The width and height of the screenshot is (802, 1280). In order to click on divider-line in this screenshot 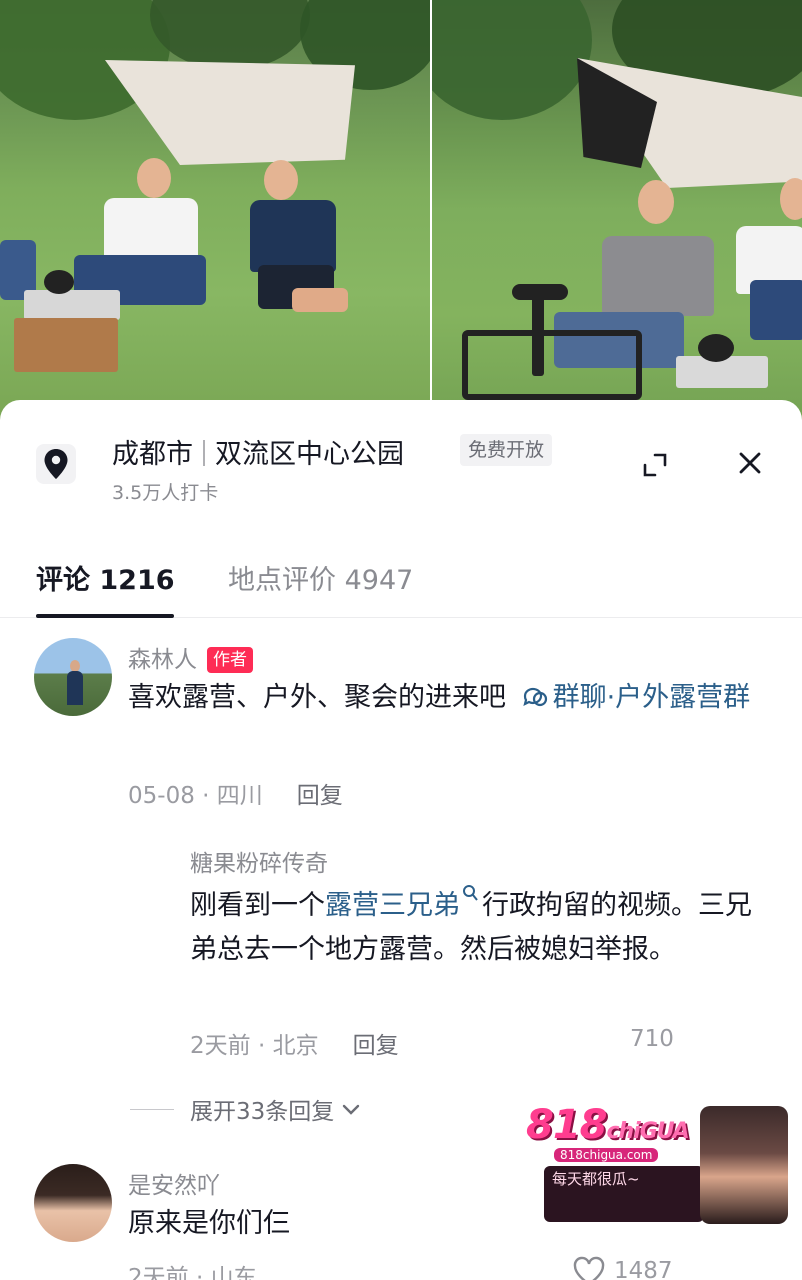, I will do `click(152, 1109)`.